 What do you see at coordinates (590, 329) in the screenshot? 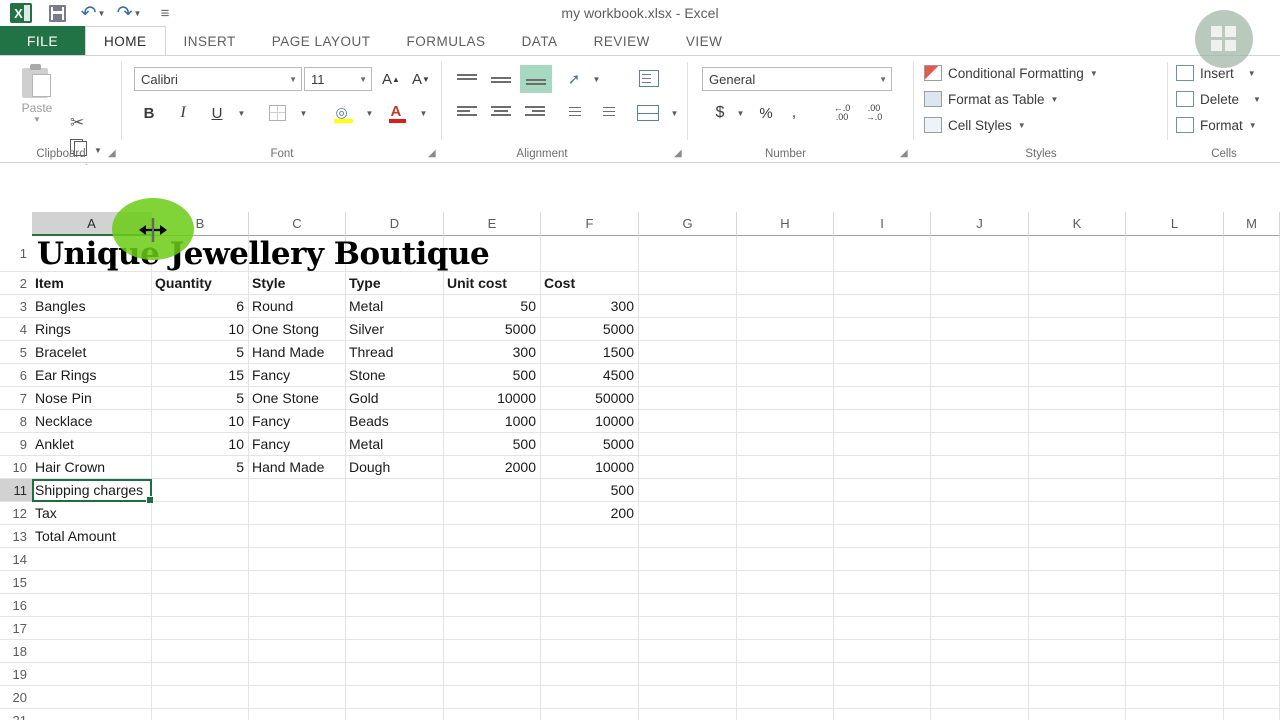
I see `cell-F4: 5000` at bounding box center [590, 329].